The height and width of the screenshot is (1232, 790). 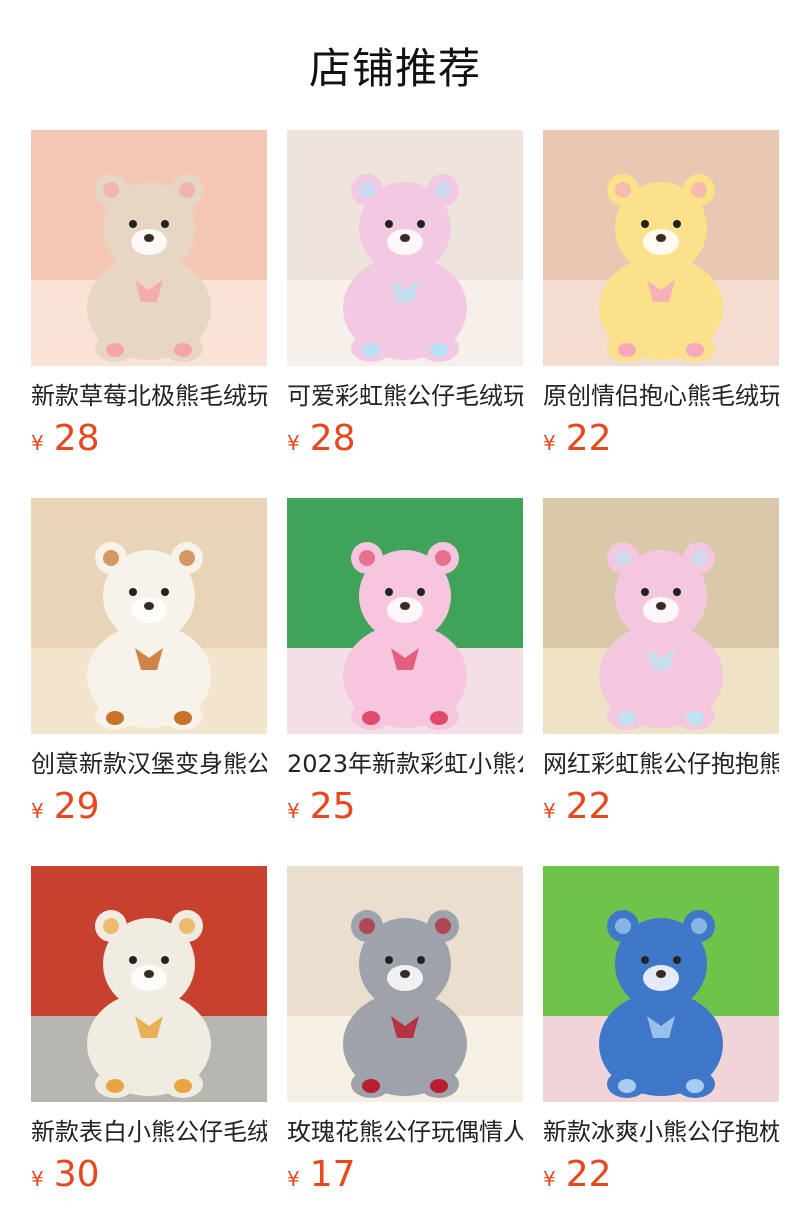 I want to click on product-name: 创意新款汉堡变身熊公仔, so click(x=149, y=764).